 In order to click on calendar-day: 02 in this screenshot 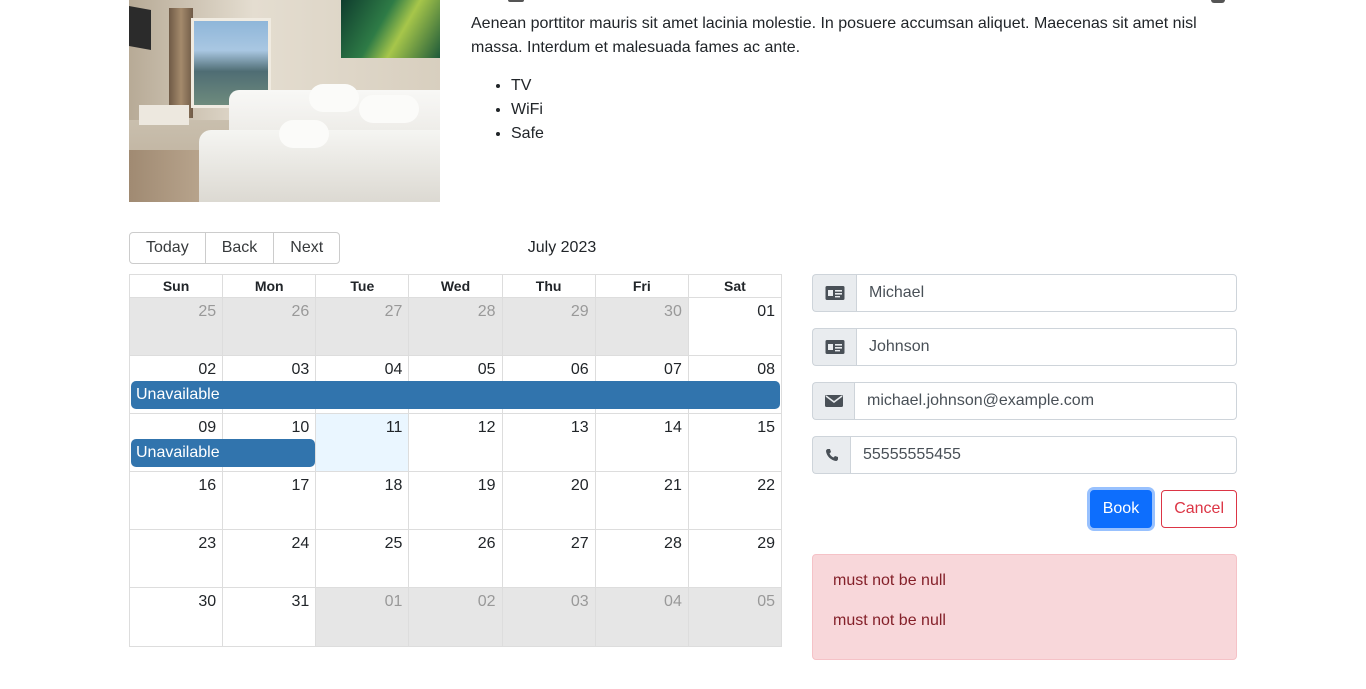, I will do `click(455, 617)`.